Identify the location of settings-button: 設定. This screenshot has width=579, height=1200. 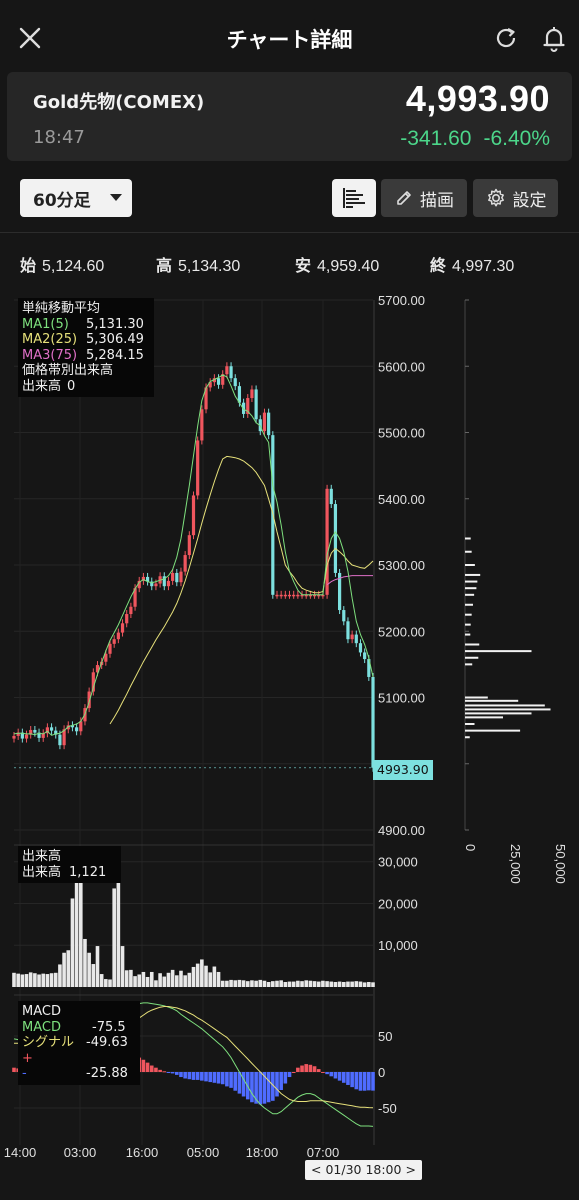
(515, 198).